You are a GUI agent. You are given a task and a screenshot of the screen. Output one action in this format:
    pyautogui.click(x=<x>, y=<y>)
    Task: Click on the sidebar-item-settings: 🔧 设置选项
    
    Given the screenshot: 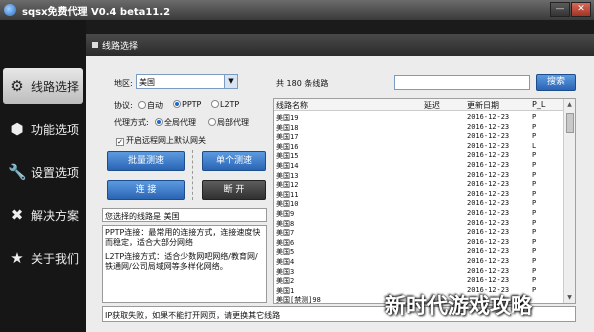 What is the action you would take?
    pyautogui.click(x=43, y=172)
    